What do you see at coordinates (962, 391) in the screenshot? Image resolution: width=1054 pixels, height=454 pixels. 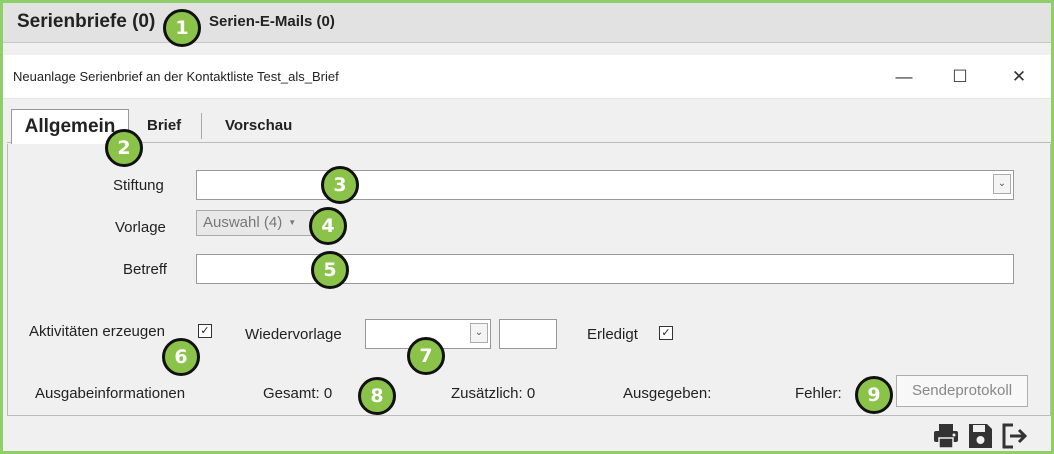 I see `sendeprotokoll-button: Sendeprotokoll` at bounding box center [962, 391].